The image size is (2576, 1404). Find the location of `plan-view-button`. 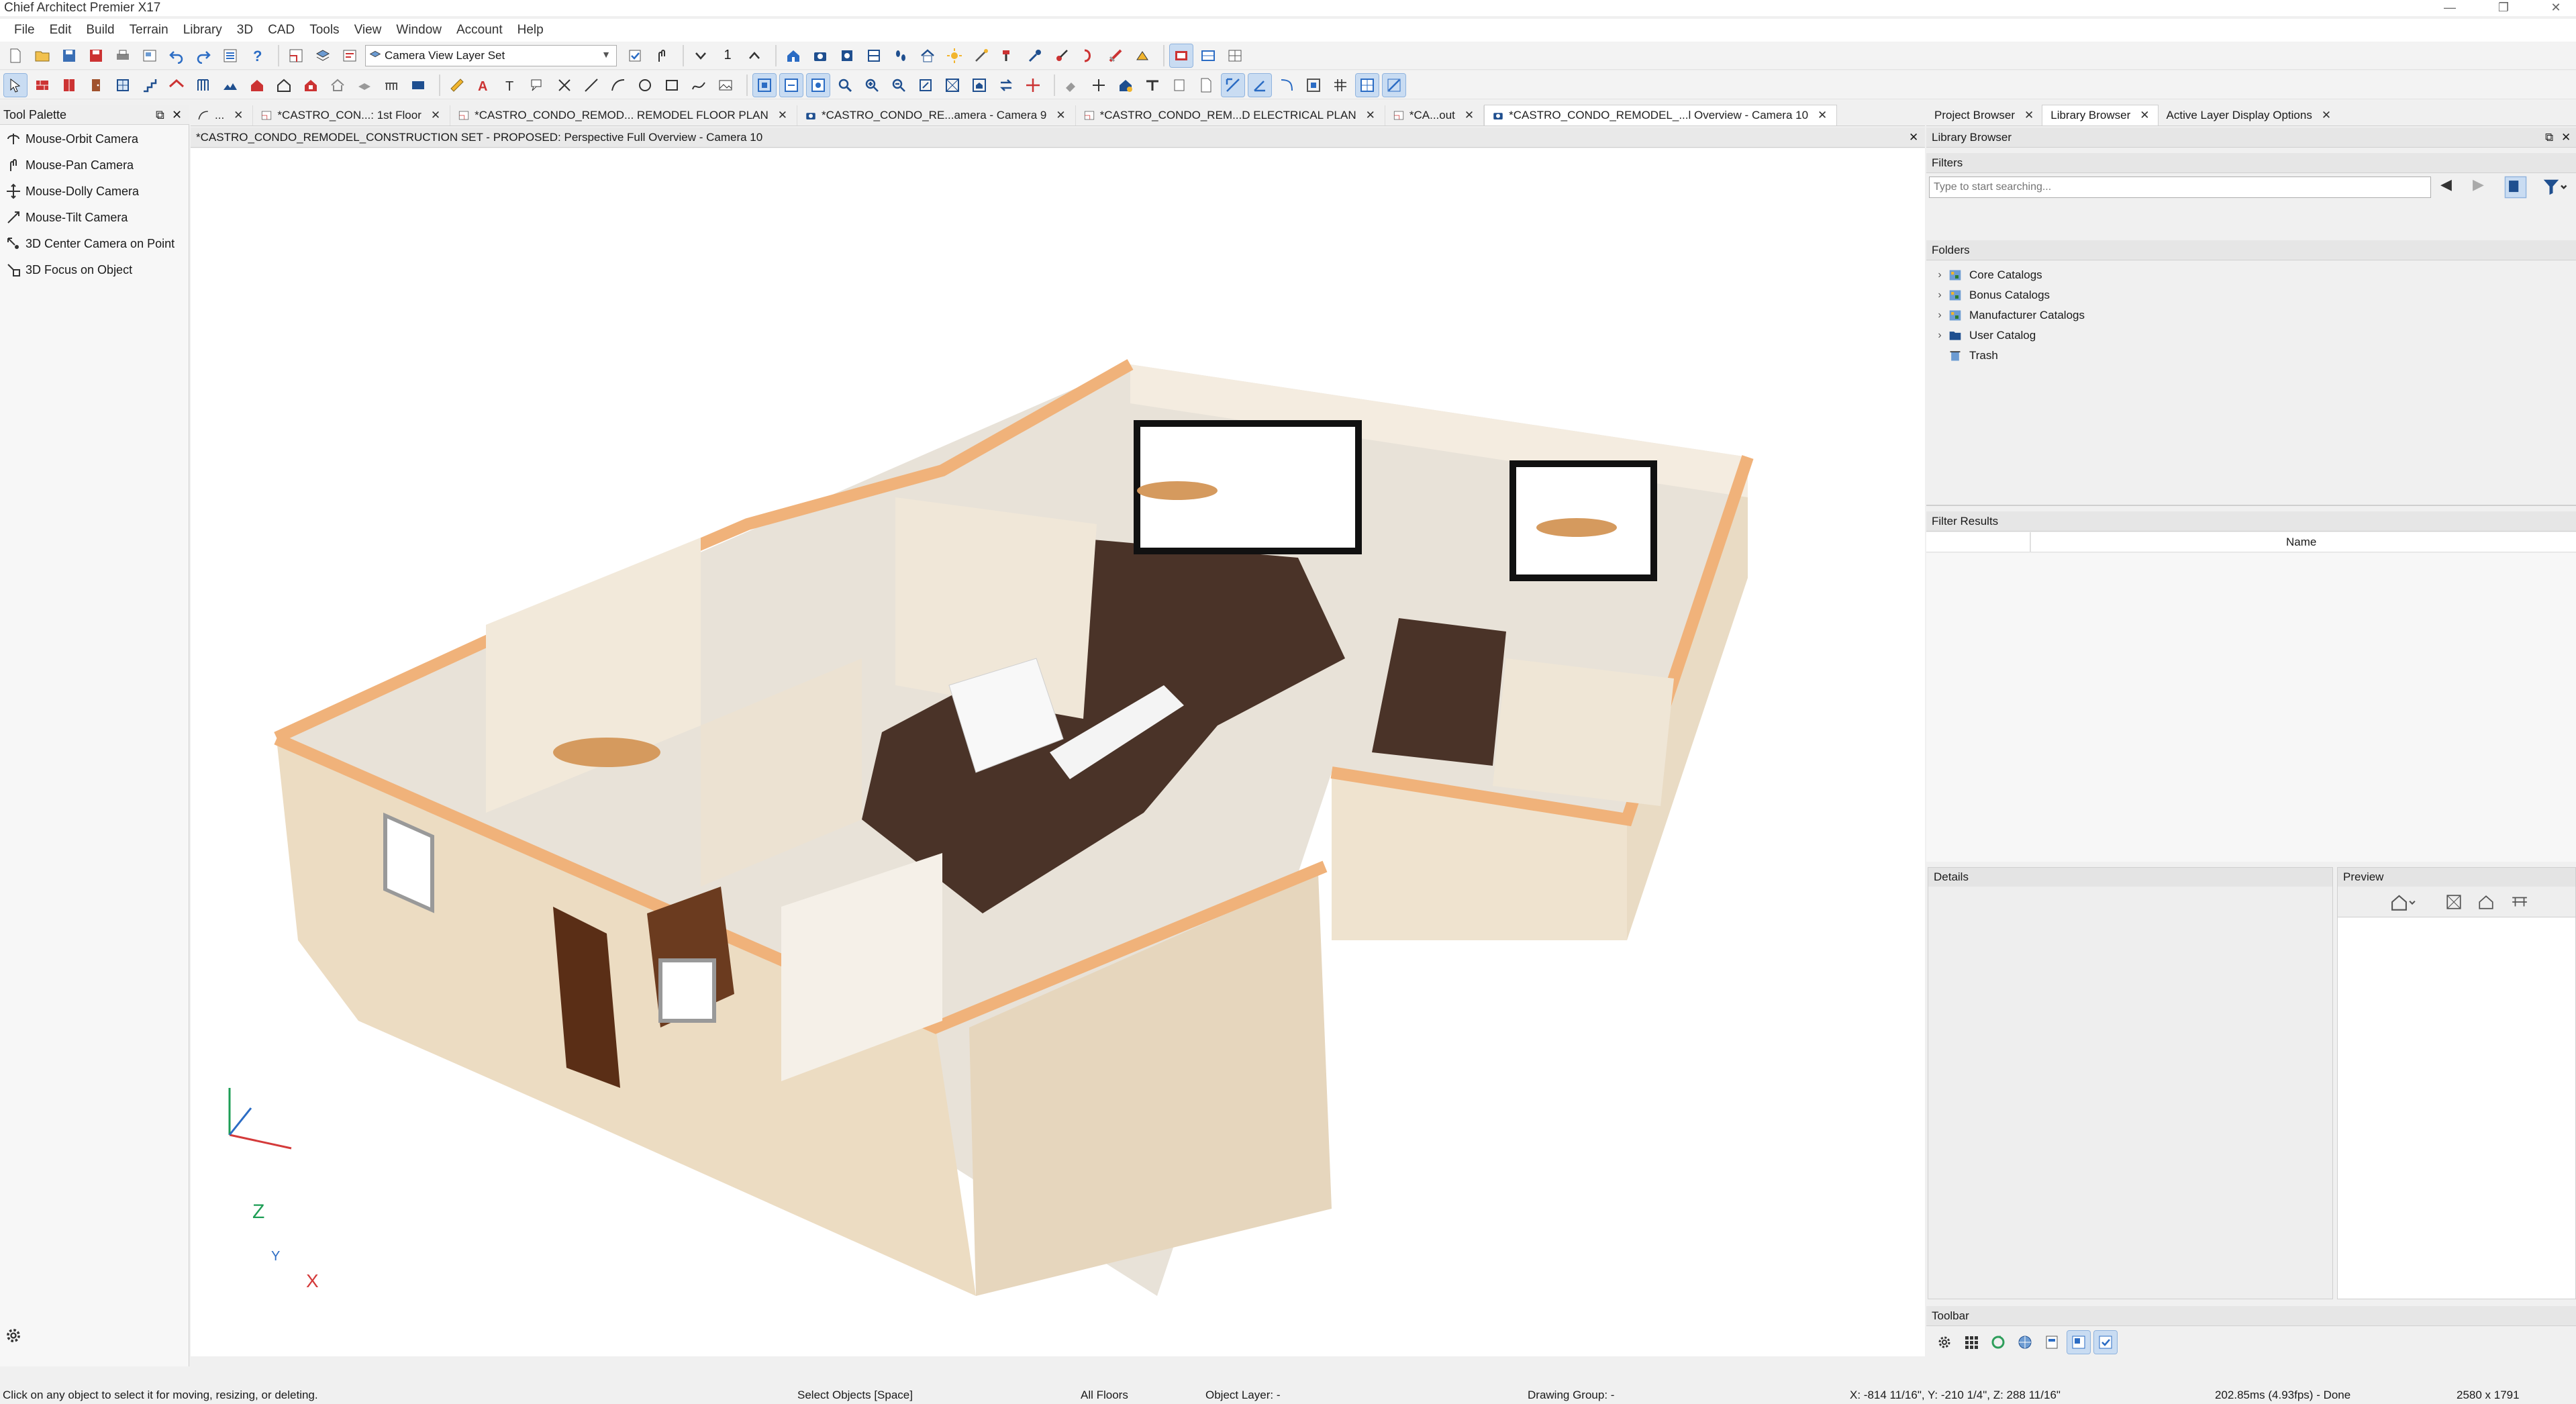

plan-view-button is located at coordinates (296, 56).